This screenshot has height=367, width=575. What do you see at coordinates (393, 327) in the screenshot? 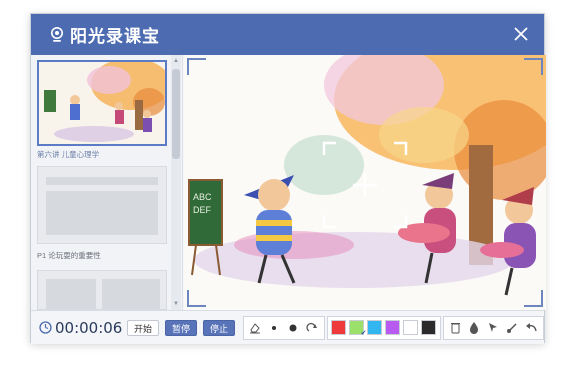
I see `color-swatch-purple` at bounding box center [393, 327].